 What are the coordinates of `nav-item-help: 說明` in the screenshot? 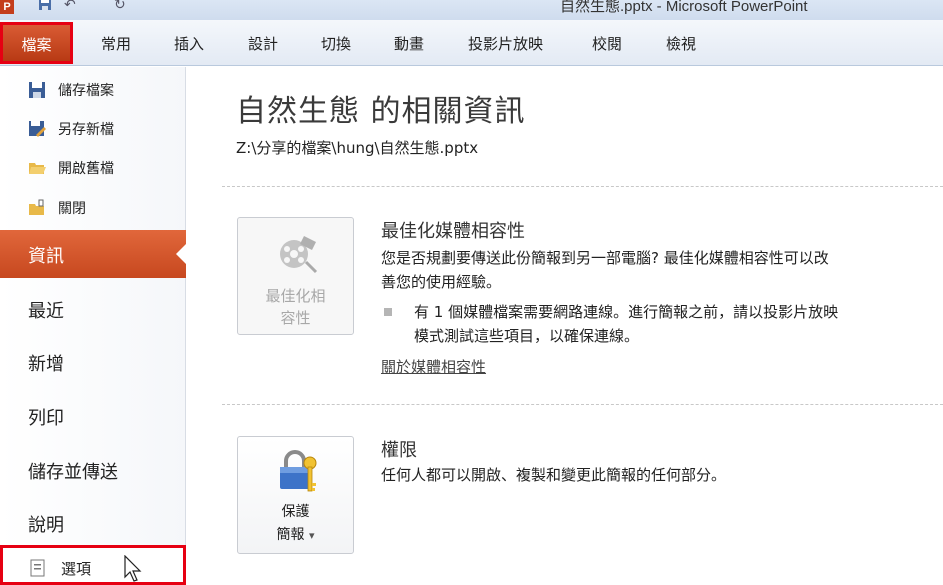 It's located at (46, 524).